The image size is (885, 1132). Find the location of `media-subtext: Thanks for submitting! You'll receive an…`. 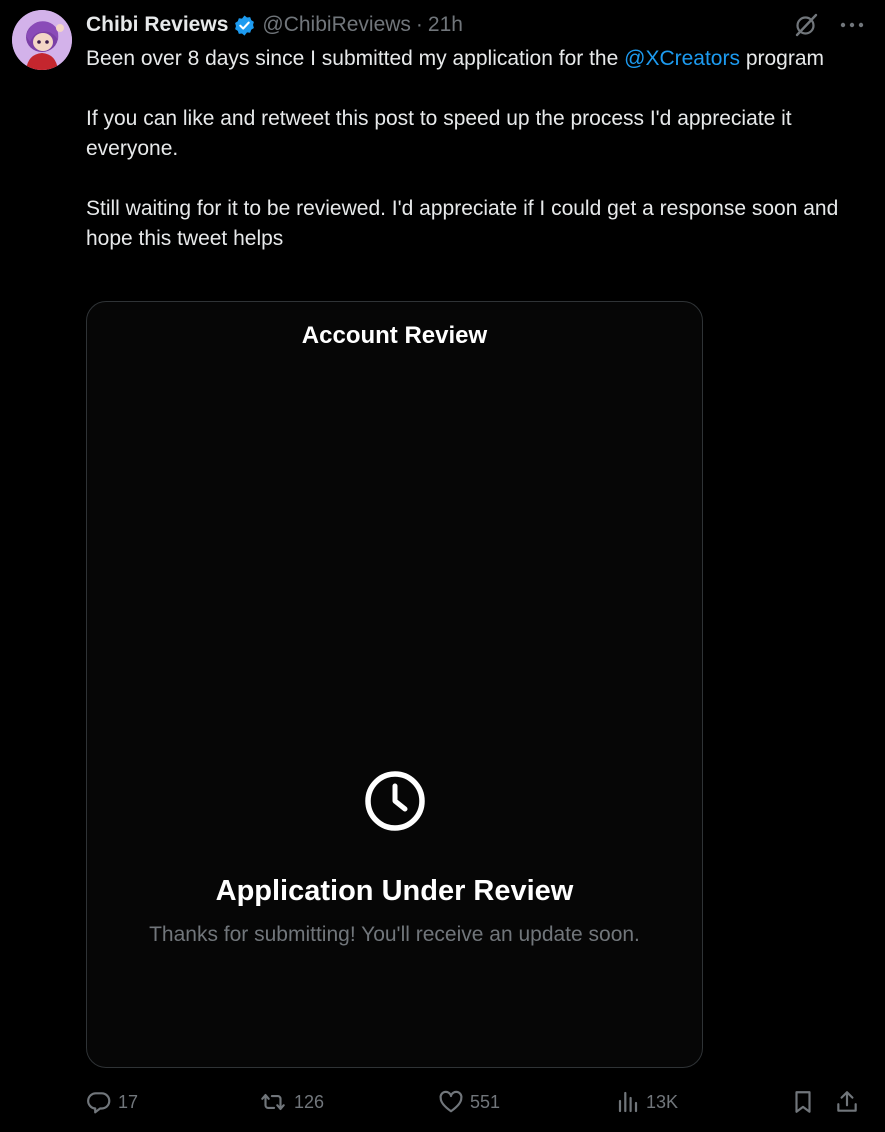

media-subtext: Thanks for submitting! You'll receive an… is located at coordinates (394, 934).